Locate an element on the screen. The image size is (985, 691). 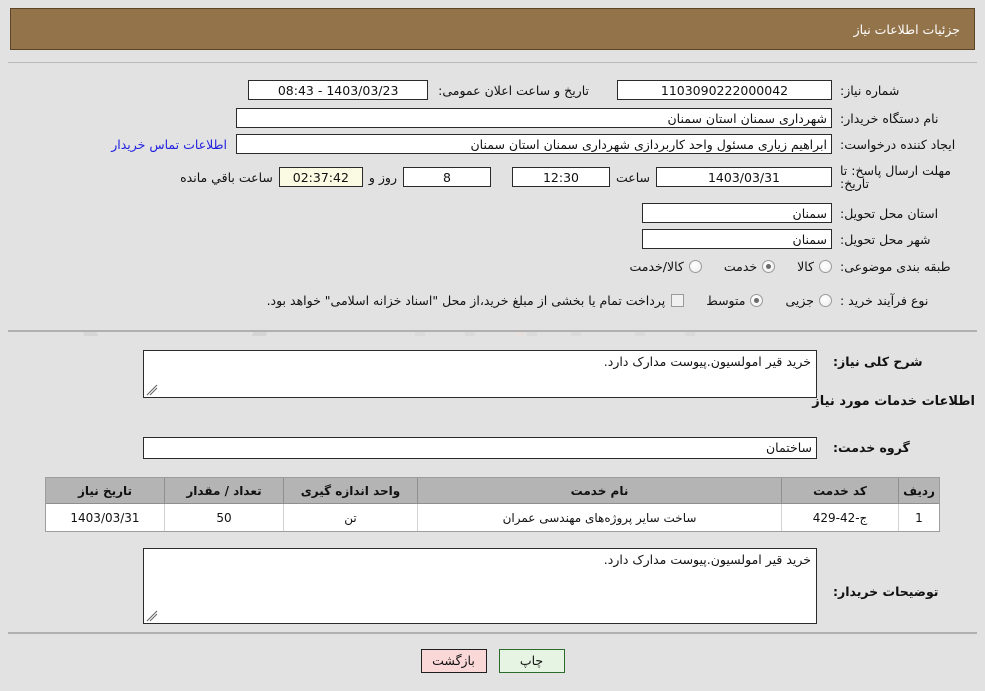
purchase-type-label: نوع فرآیند خرید : is located at coordinates (884, 300).